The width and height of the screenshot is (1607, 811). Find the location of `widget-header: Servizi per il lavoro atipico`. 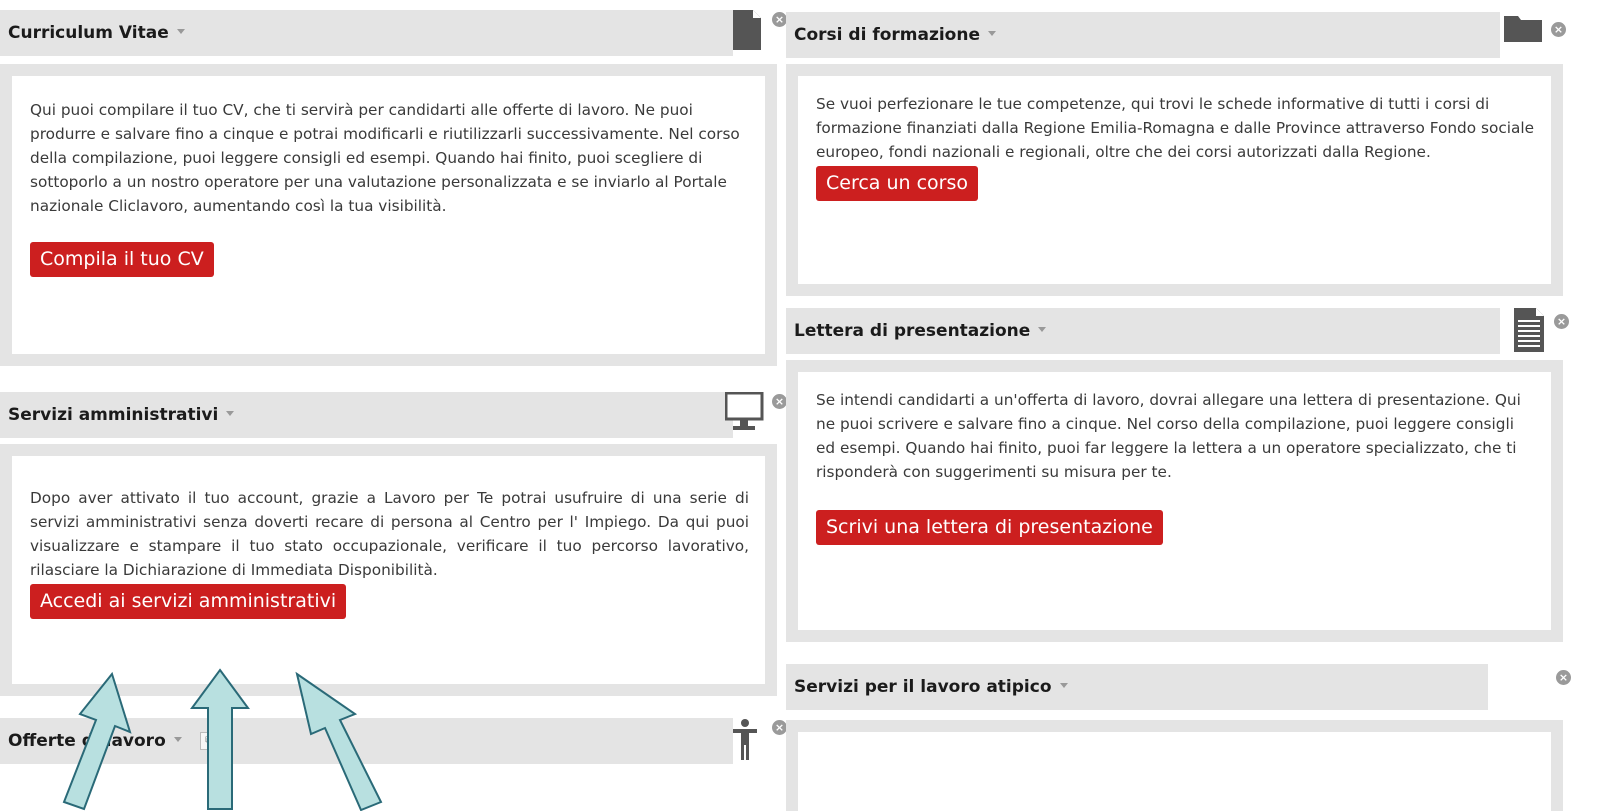

widget-header: Servizi per il lavoro atipico is located at coordinates (1137, 687).